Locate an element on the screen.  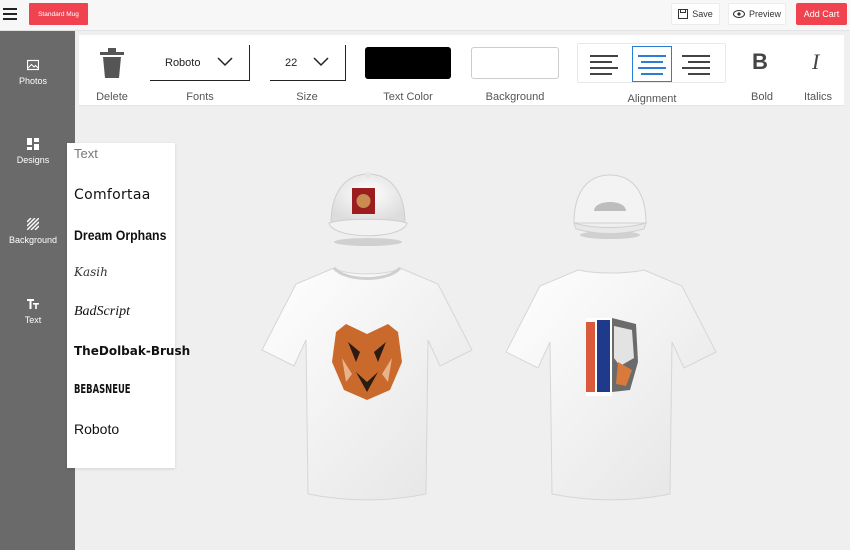
preview-button: Preview is located at coordinates (757, 14).